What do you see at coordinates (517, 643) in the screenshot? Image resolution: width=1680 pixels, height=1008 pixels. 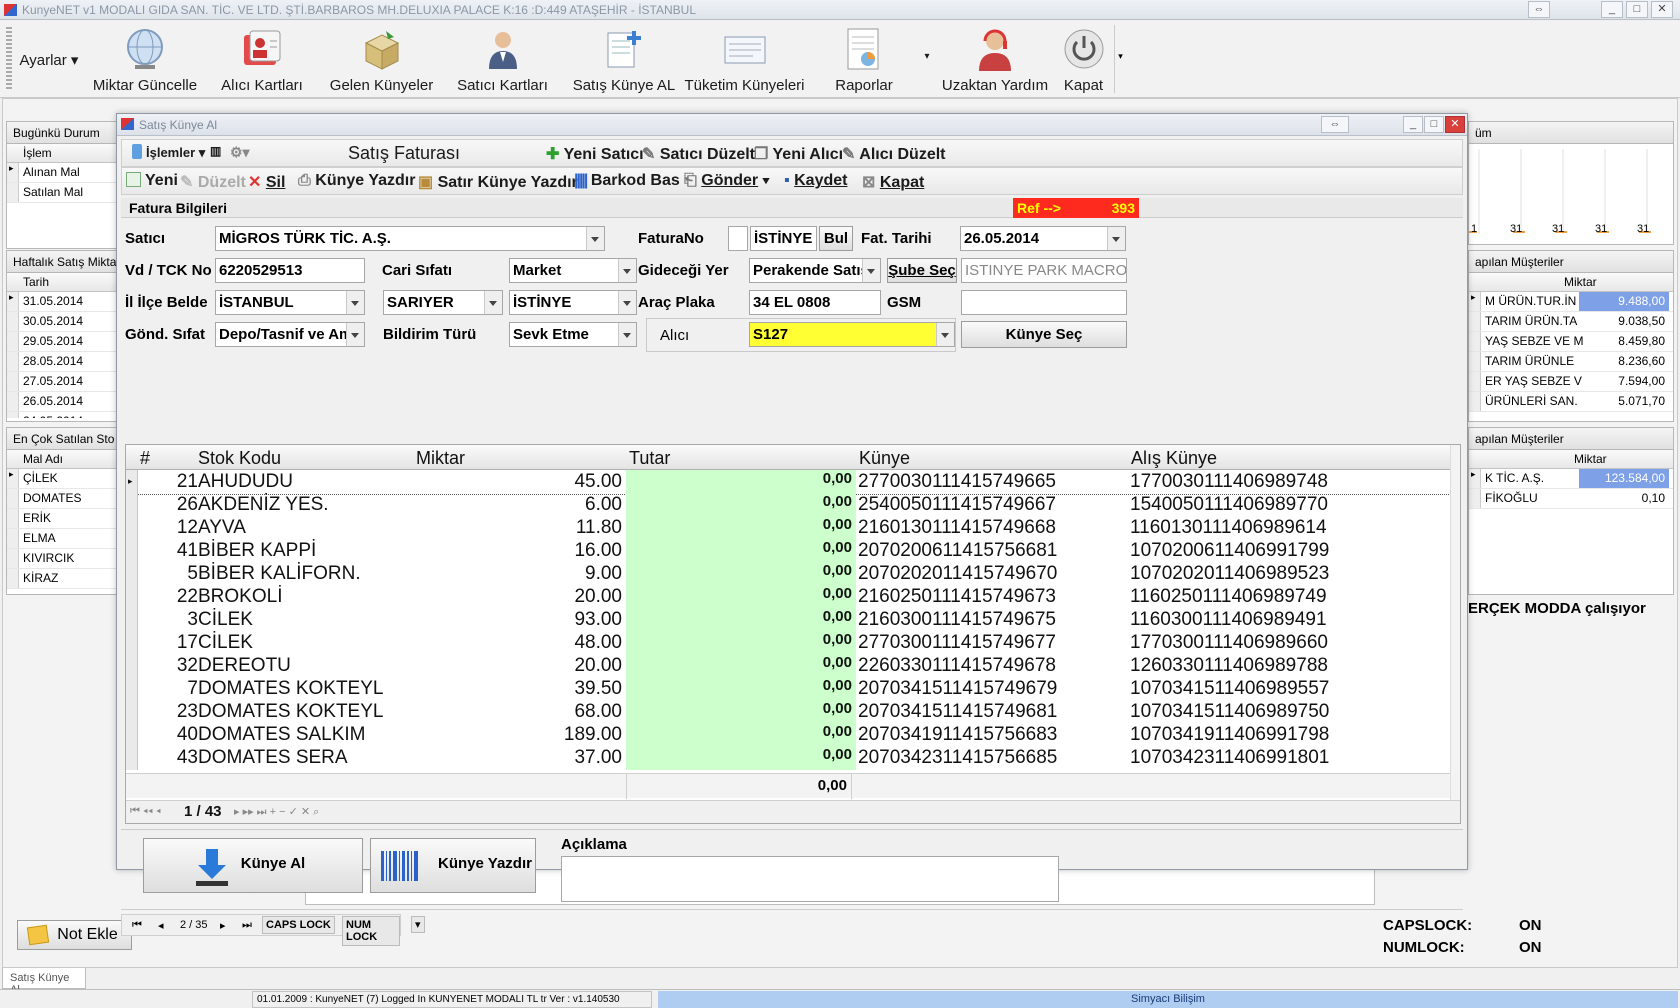 I see `cell-quantity: 48.00` at bounding box center [517, 643].